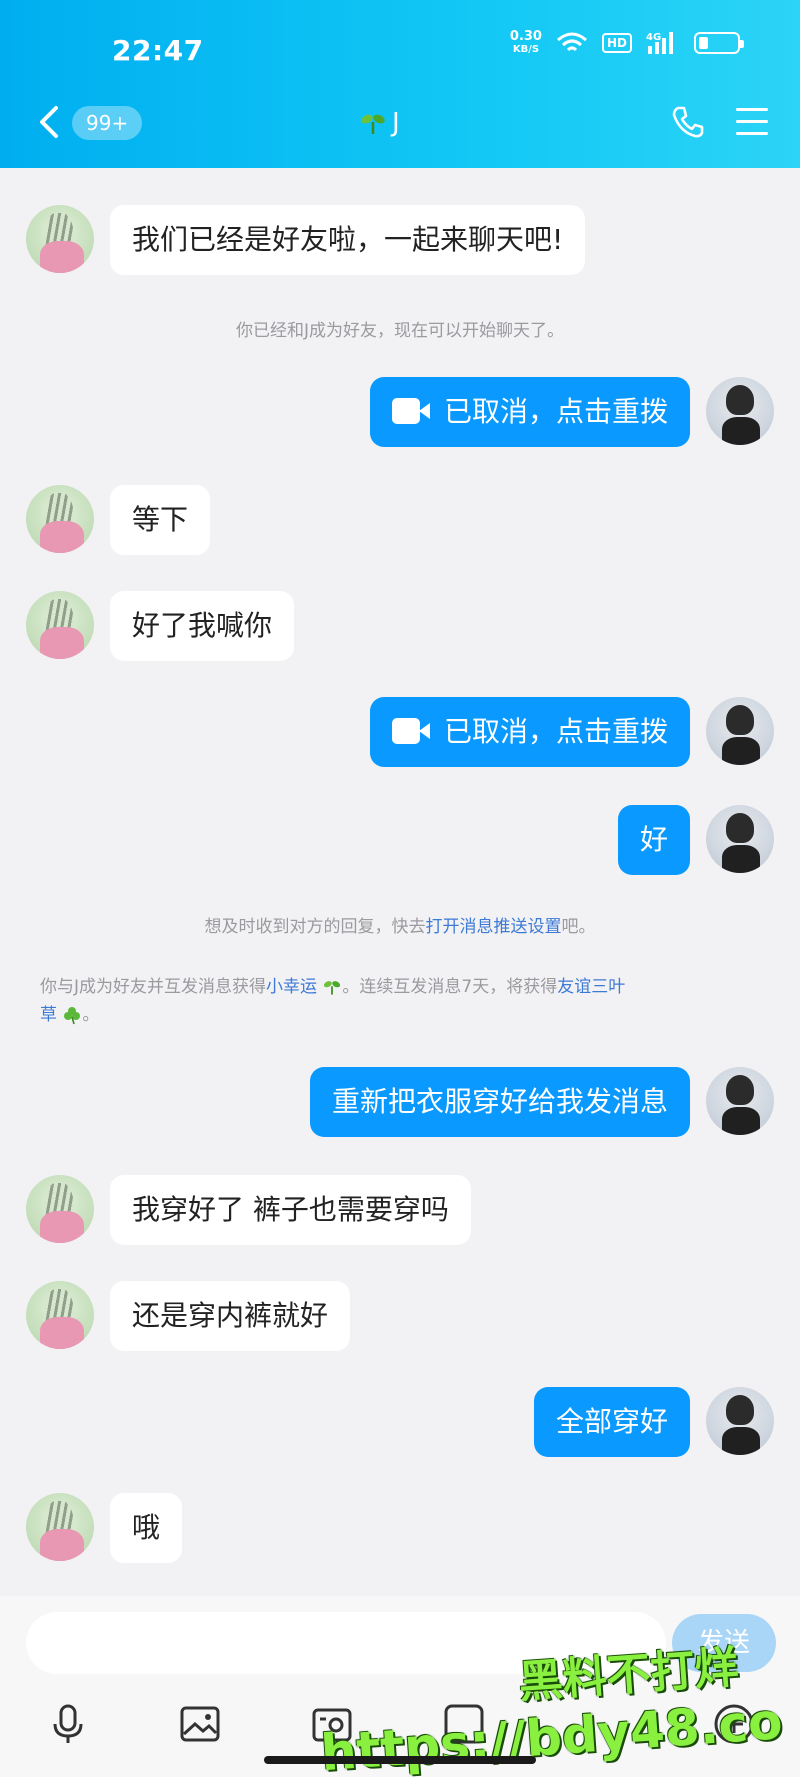 This screenshot has width=800, height=1777. Describe the element at coordinates (68, 1724) in the screenshot. I see `mic-icon` at that location.